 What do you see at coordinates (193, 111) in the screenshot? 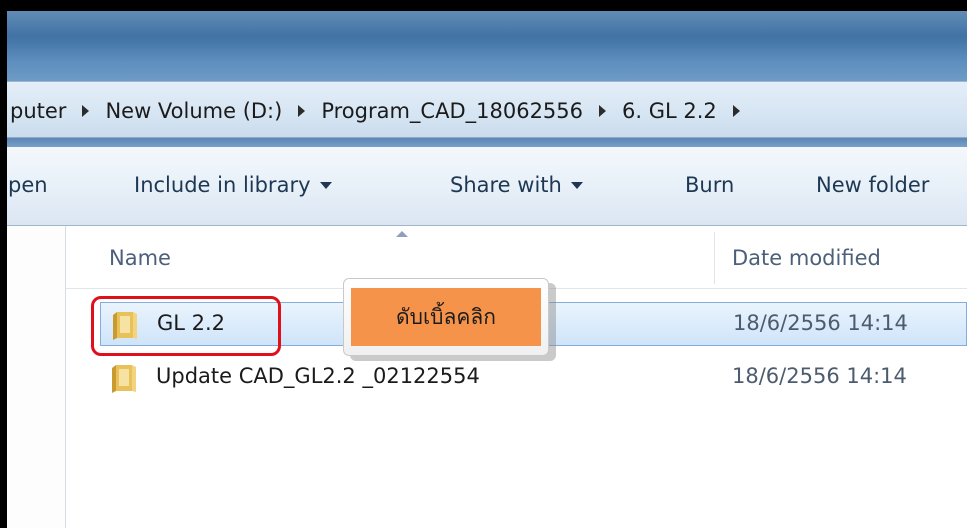
I see `breadcrumb-new-volume: New Volume (D:)` at bounding box center [193, 111].